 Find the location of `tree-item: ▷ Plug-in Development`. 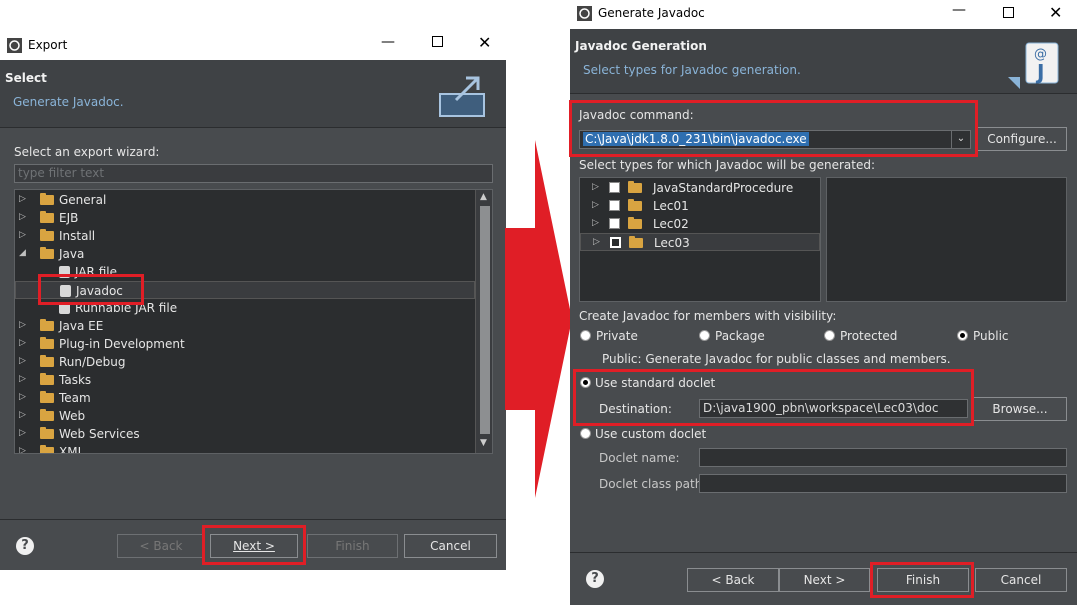

tree-item: ▷ Plug-in Development is located at coordinates (245, 344).